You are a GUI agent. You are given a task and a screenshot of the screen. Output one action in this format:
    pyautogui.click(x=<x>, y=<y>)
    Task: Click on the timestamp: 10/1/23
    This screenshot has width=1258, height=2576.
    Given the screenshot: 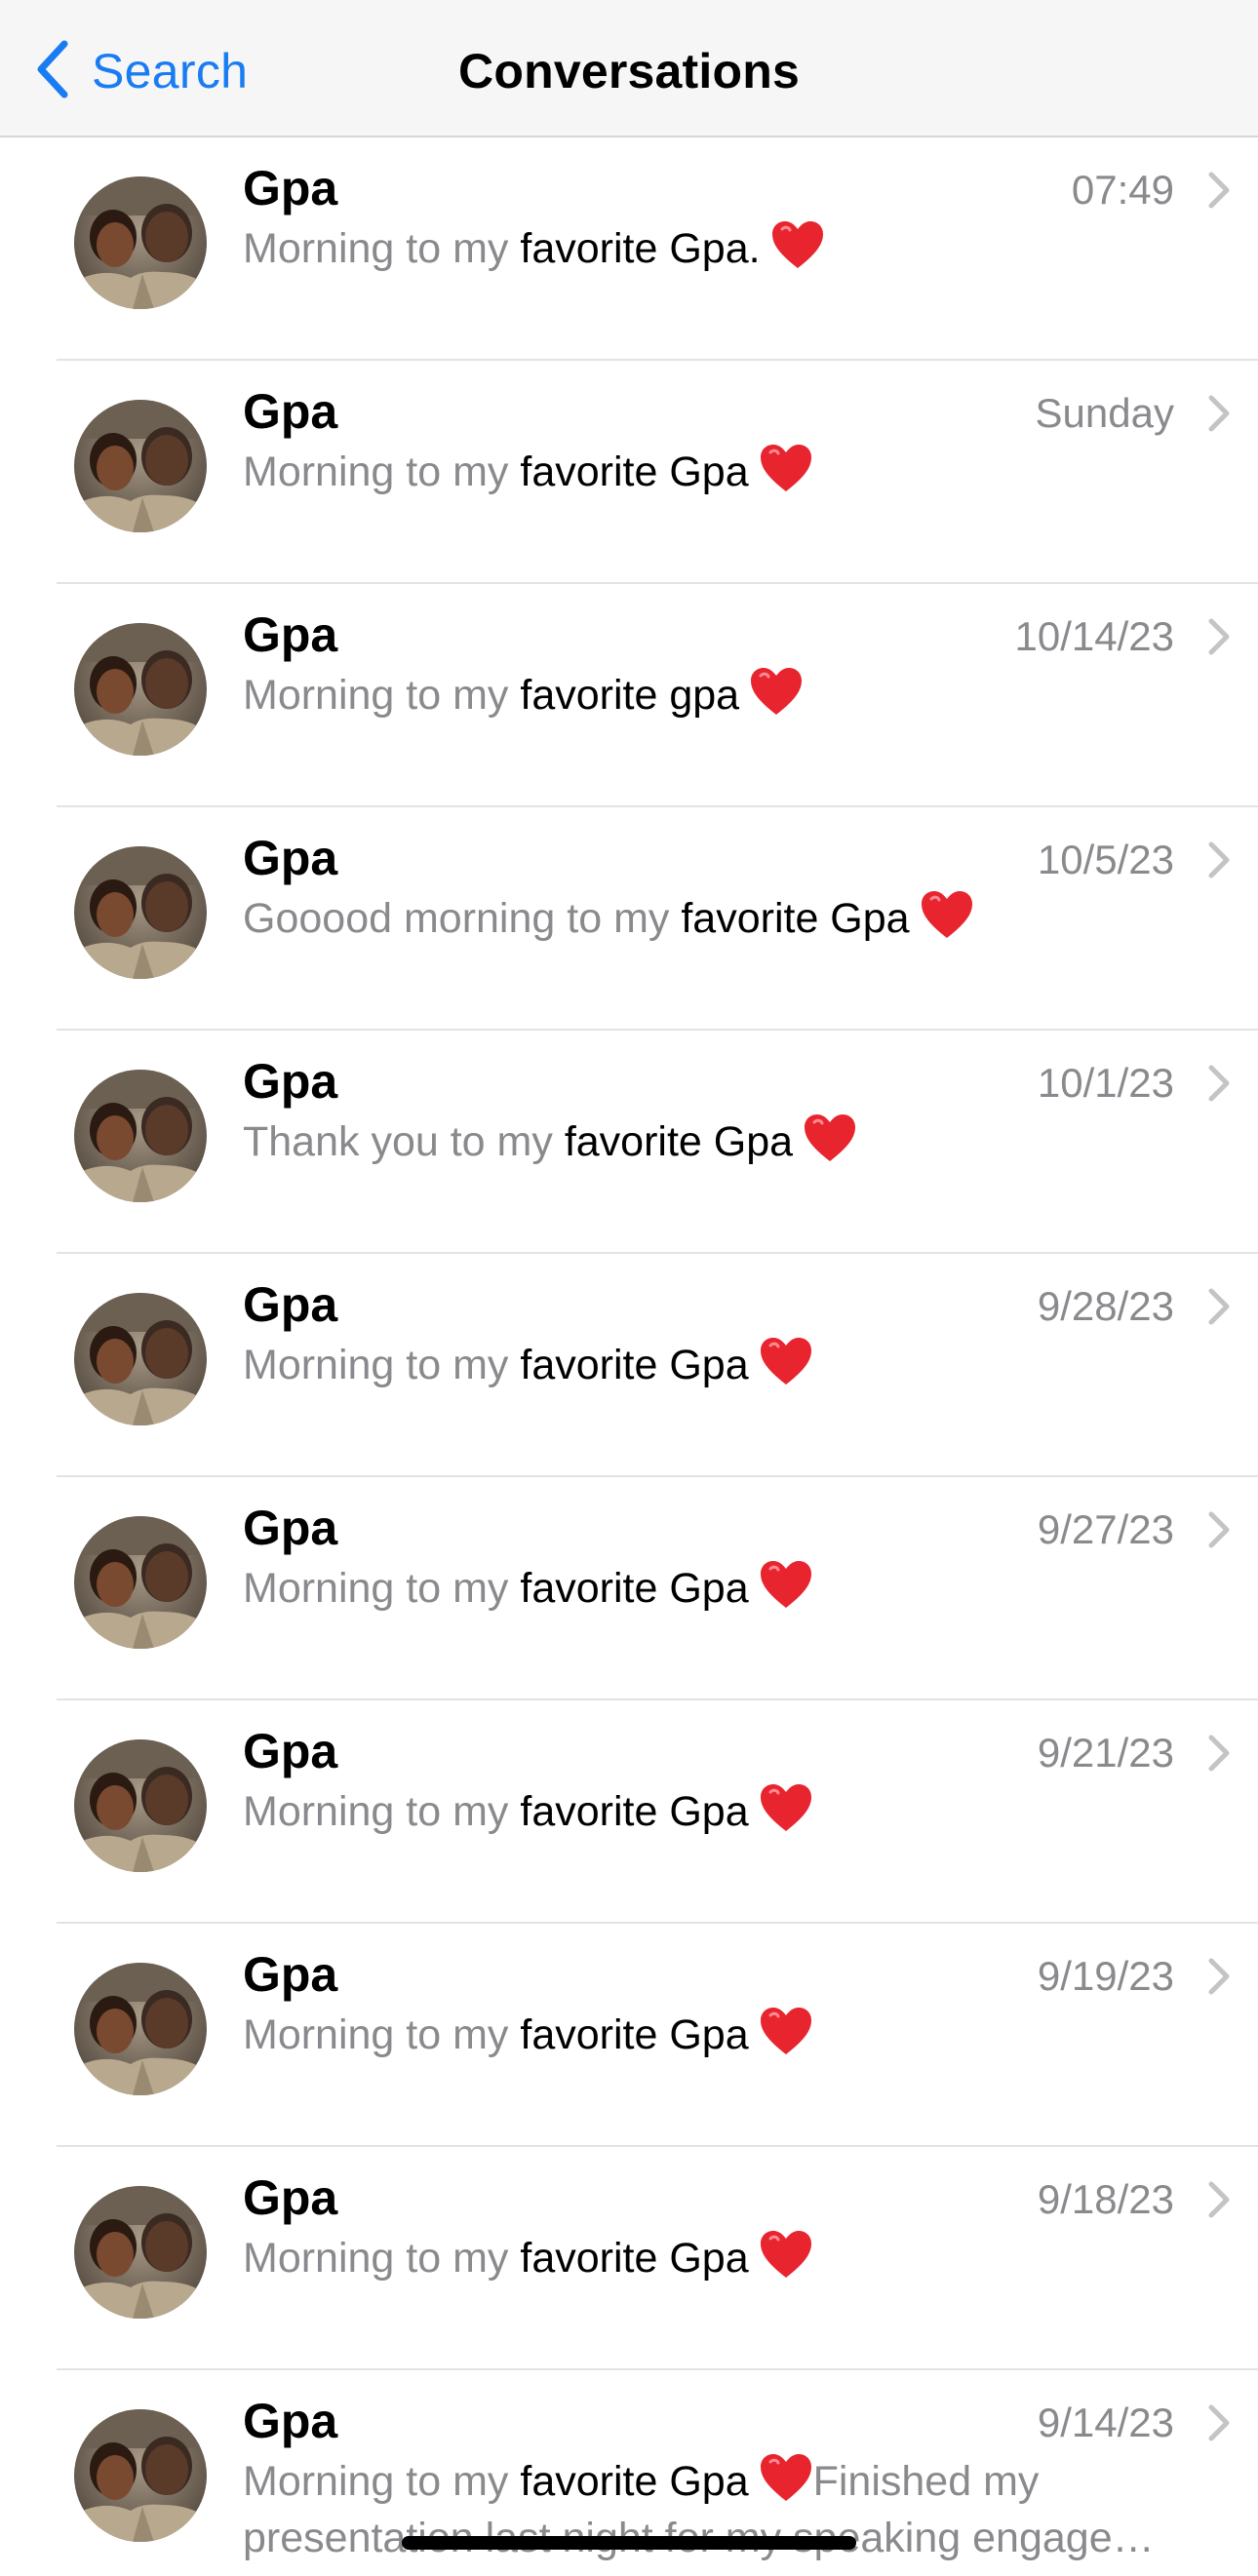 What is the action you would take?
    pyautogui.click(x=1106, y=1083)
    